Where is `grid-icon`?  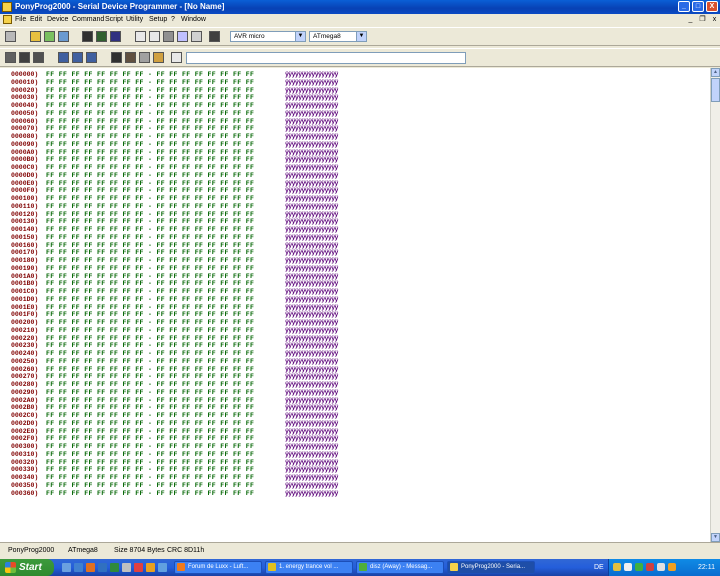
grid-icon is located at coordinates (144, 57).